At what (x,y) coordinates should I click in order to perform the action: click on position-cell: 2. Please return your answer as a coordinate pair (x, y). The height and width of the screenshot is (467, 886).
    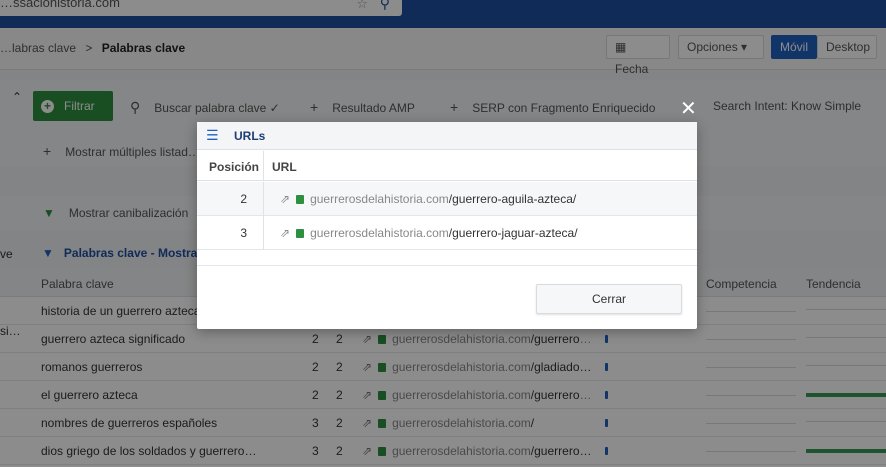
    Looking at the image, I should click on (243, 199).